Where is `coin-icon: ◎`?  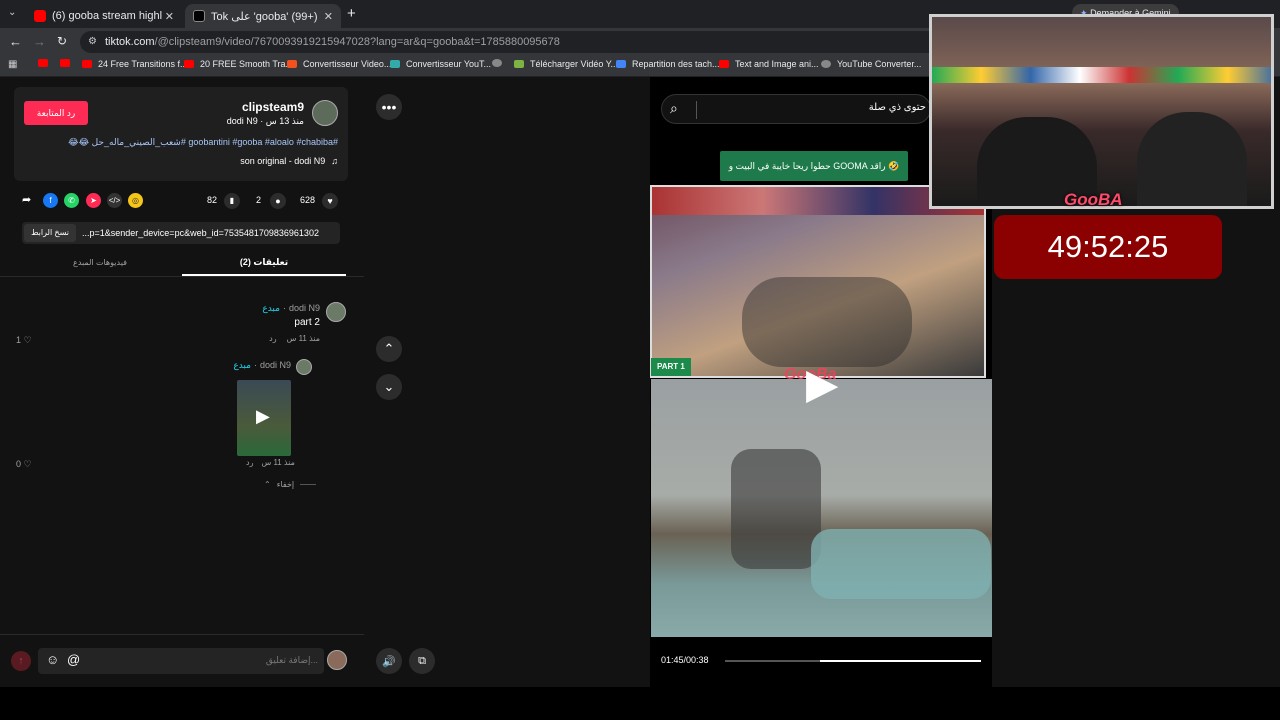
coin-icon: ◎ is located at coordinates (135, 200).